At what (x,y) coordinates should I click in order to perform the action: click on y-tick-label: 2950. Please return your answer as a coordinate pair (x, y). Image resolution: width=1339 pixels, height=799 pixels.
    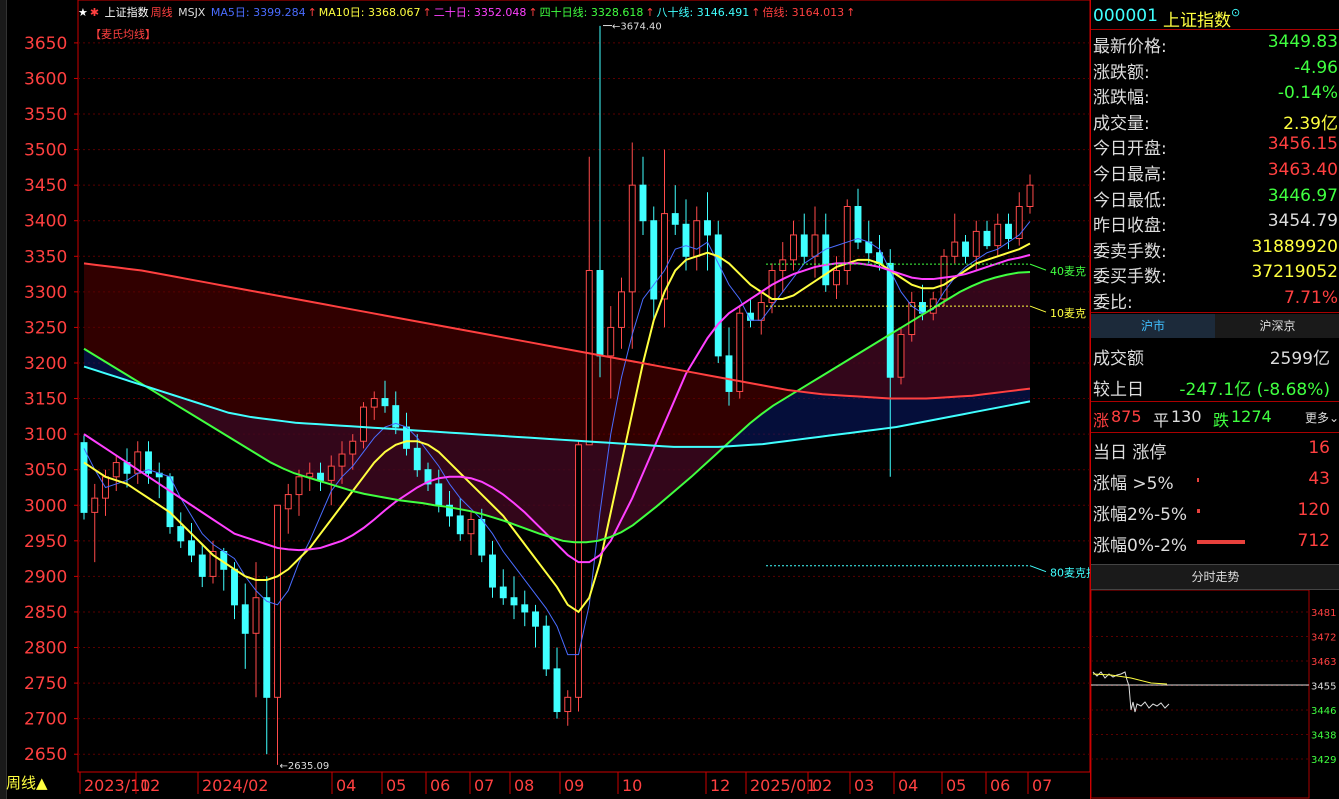
    Looking at the image, I should click on (45, 542).